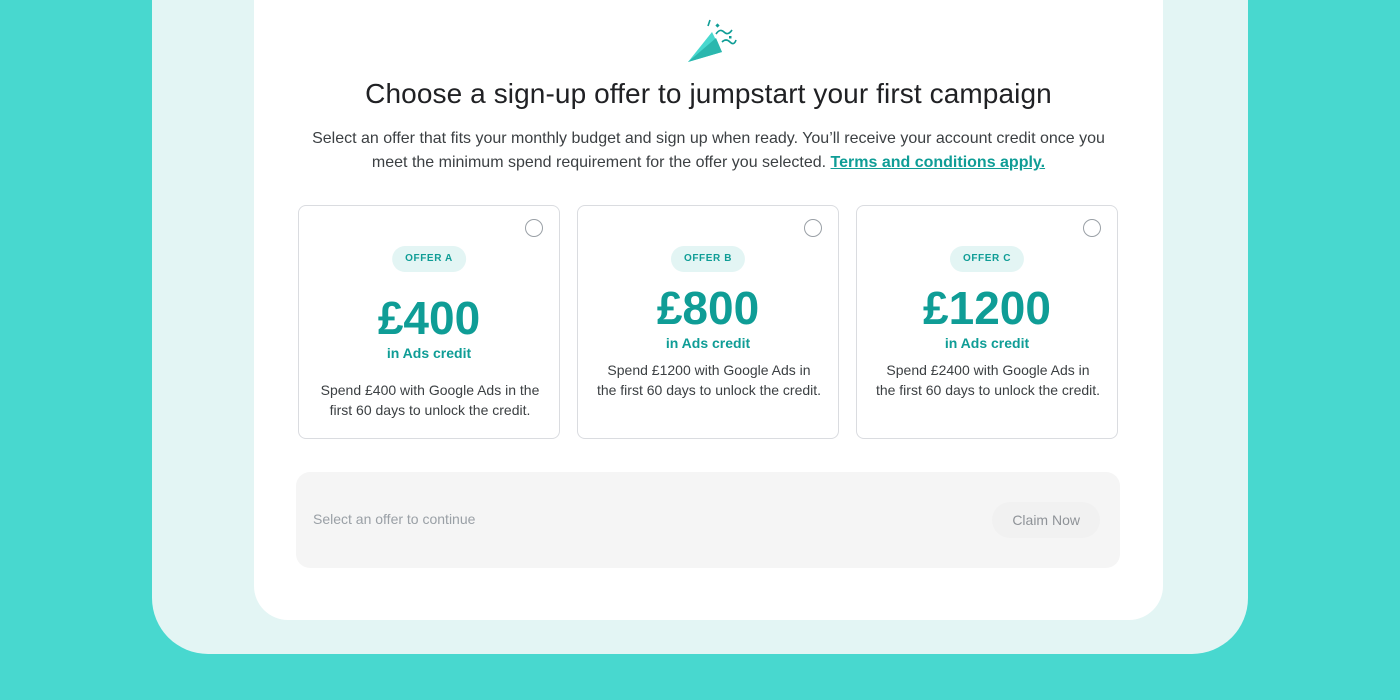  Describe the element at coordinates (429, 318) in the screenshot. I see `offer-a-amount: £400` at that location.